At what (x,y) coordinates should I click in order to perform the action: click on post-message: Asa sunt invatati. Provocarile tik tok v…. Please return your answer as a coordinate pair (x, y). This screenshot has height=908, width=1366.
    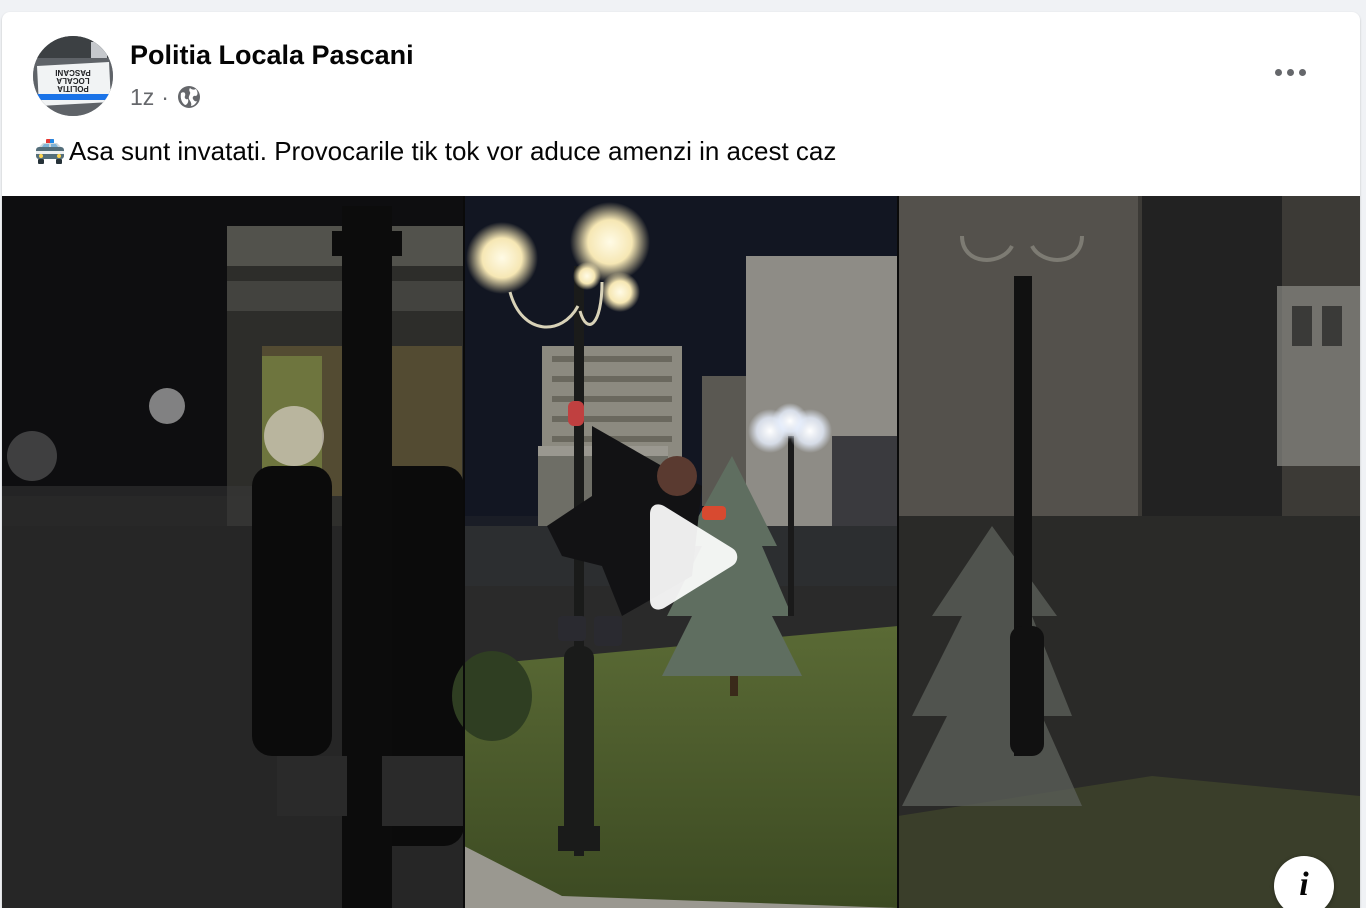
    Looking at the image, I should click on (434, 151).